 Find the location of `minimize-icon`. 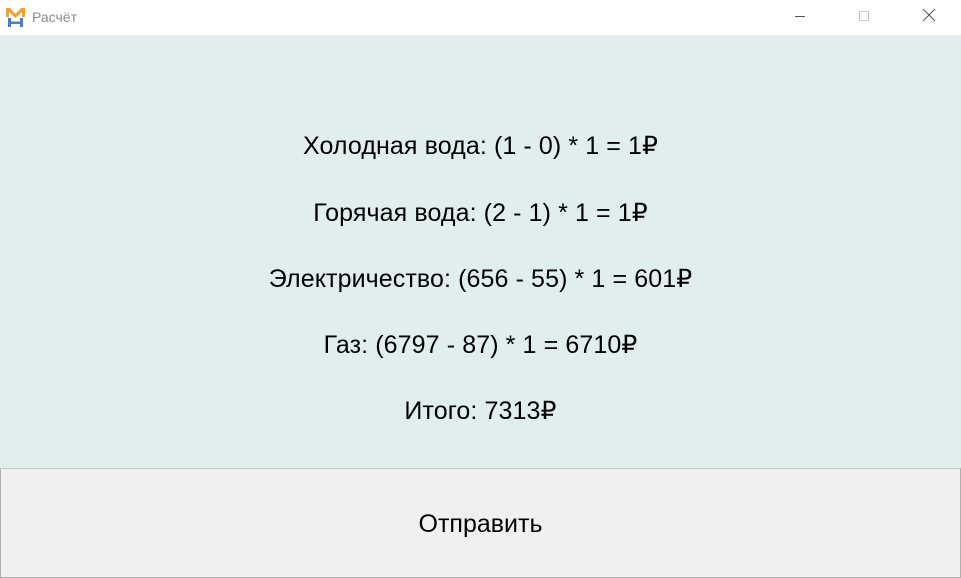

minimize-icon is located at coordinates (800, 18).